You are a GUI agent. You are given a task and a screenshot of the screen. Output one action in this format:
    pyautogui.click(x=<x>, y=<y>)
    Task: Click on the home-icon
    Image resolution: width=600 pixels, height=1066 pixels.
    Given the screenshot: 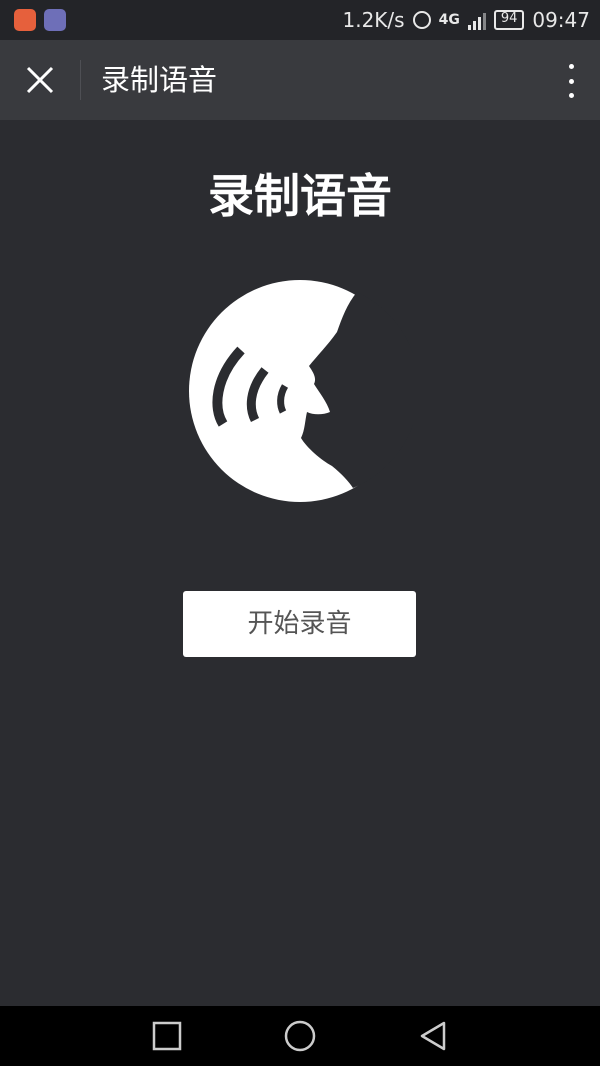 What is the action you would take?
    pyautogui.click(x=300, y=1036)
    